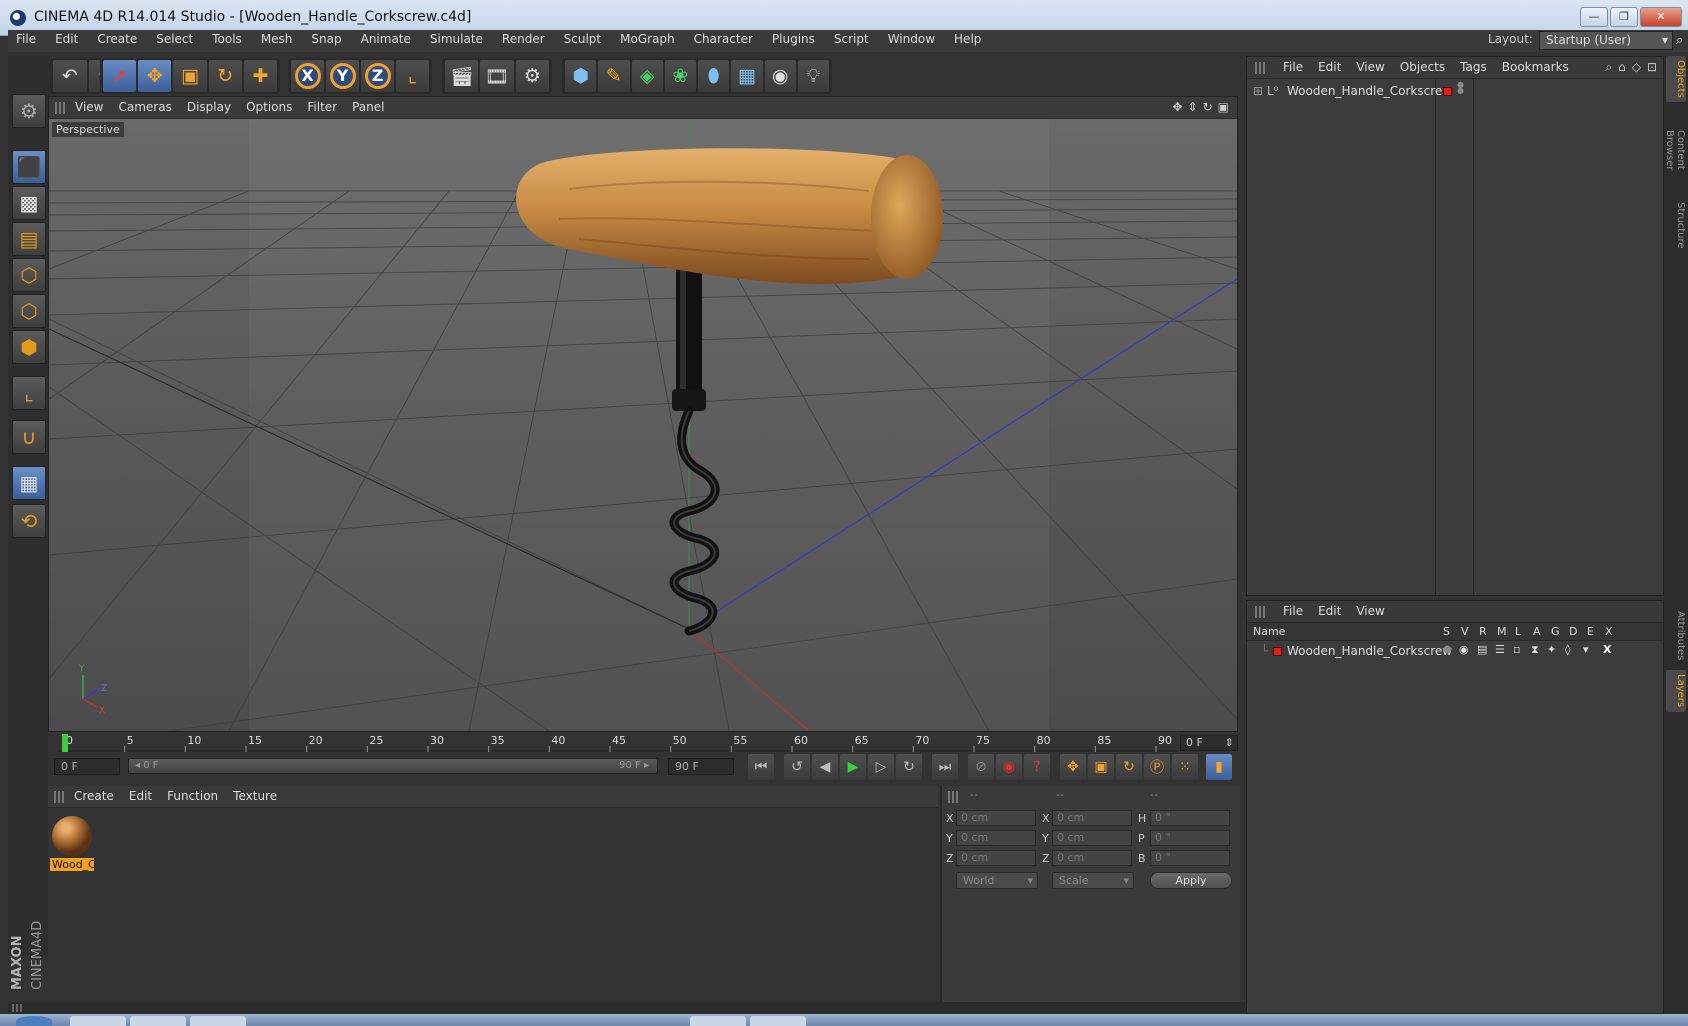  Describe the element at coordinates (209, 107) in the screenshot. I see `viewport-menu-display: Display` at that location.